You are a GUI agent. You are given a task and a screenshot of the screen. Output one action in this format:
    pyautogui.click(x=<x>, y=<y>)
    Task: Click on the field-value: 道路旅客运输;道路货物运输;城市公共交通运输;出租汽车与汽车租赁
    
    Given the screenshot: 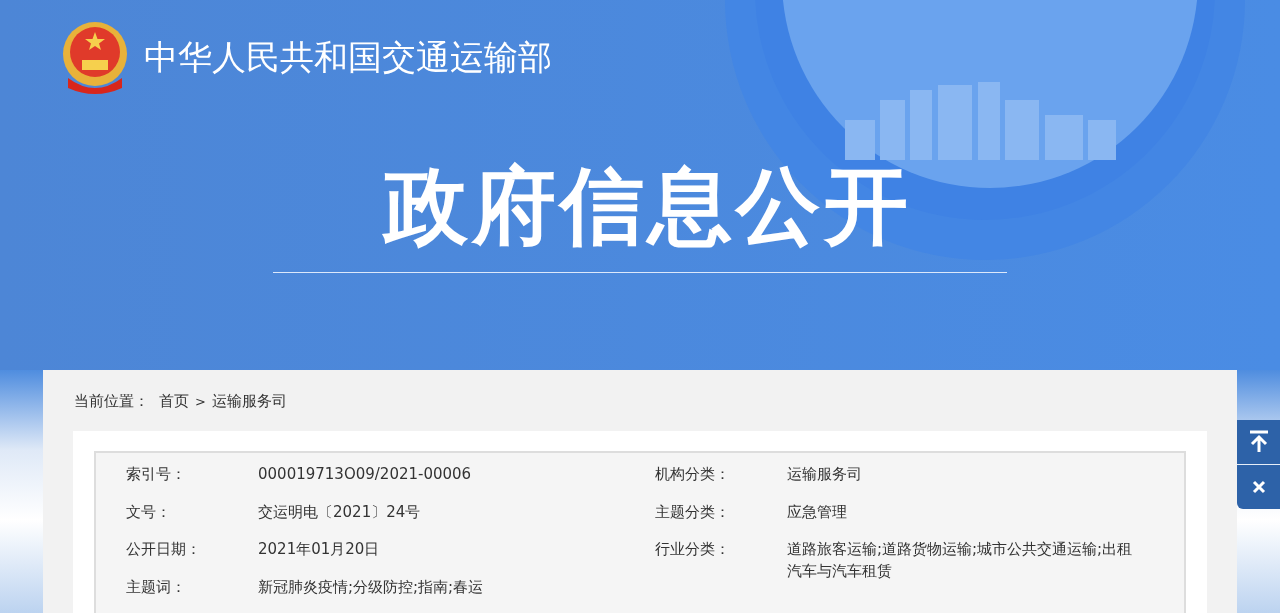 What is the action you would take?
    pyautogui.click(x=960, y=560)
    